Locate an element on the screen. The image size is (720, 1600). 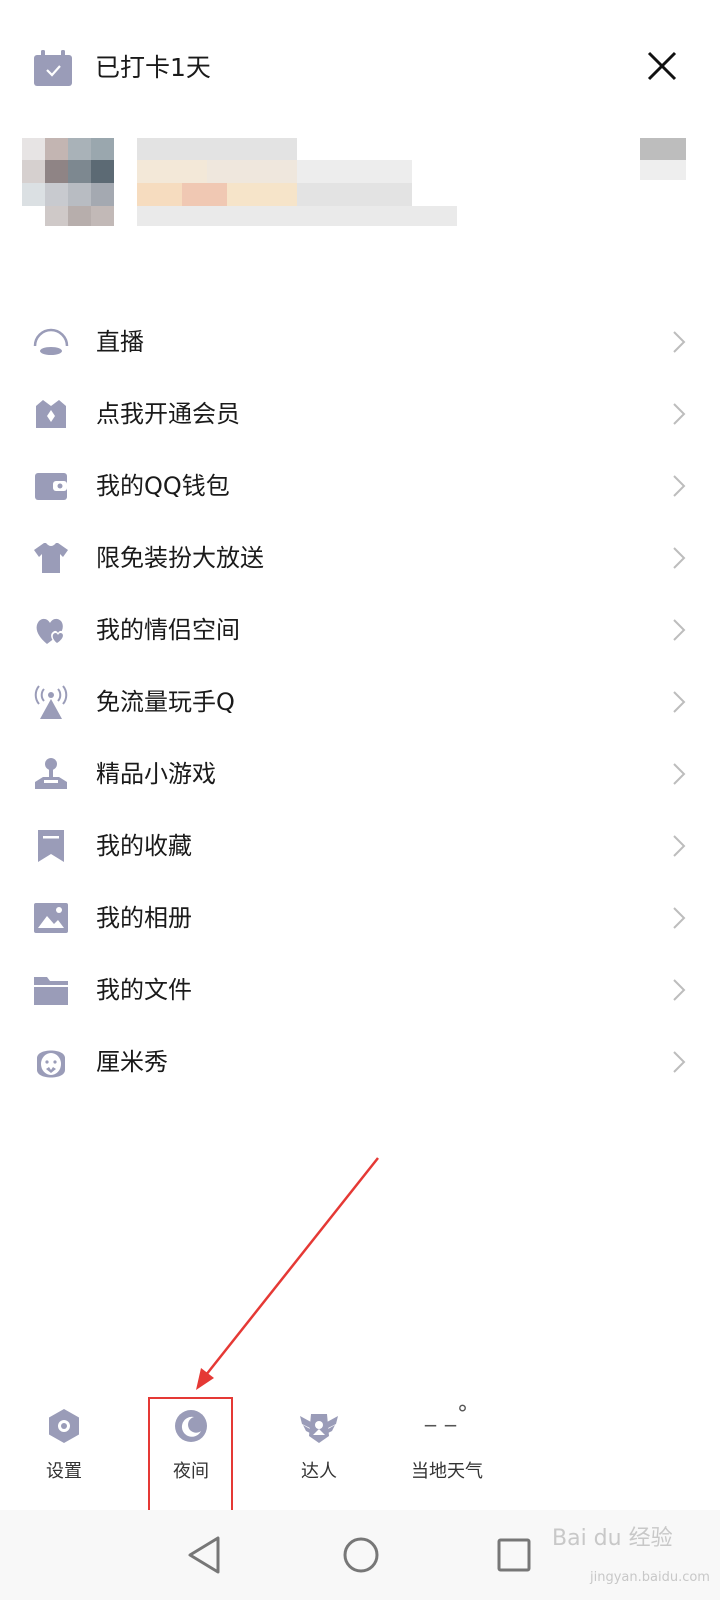
tab-label: 达人 is located at coordinates (319, 1471).